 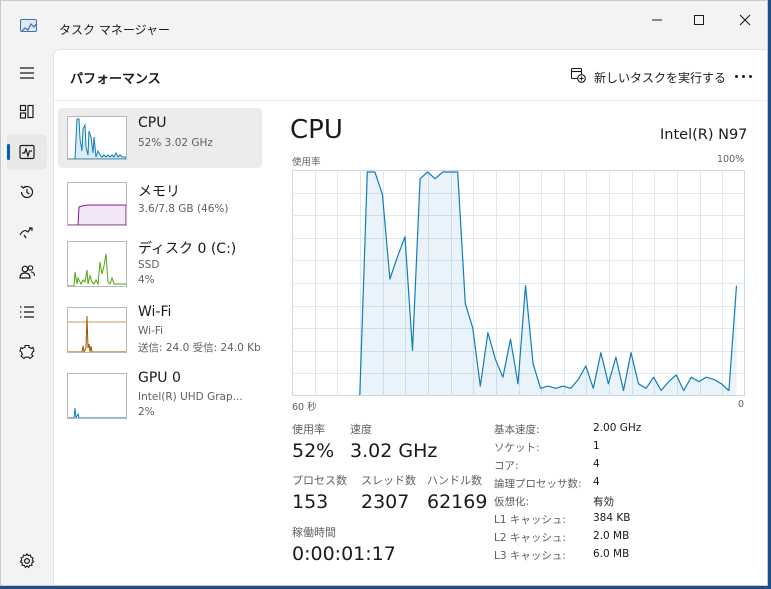 What do you see at coordinates (530, 520) in the screenshot?
I see `spec-label: L1 キャッシュ:` at bounding box center [530, 520].